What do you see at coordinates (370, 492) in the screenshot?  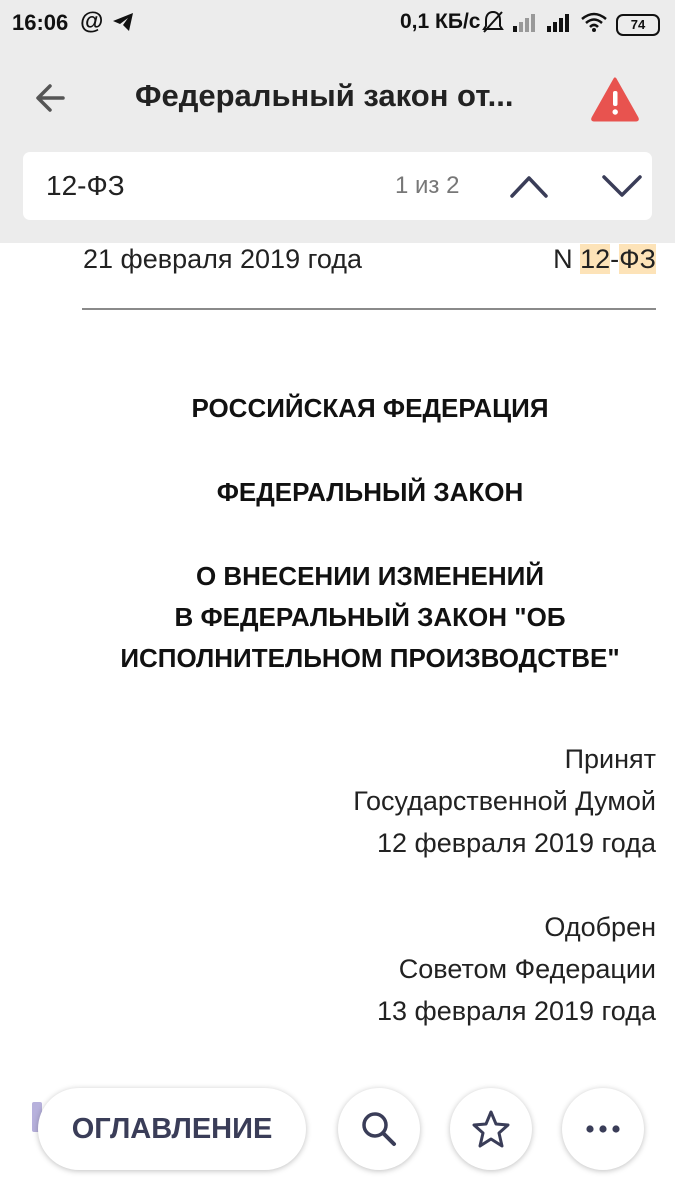 I see `heading-law-type: ФЕДЕРАЛЬНЫЙ ЗАКОН` at bounding box center [370, 492].